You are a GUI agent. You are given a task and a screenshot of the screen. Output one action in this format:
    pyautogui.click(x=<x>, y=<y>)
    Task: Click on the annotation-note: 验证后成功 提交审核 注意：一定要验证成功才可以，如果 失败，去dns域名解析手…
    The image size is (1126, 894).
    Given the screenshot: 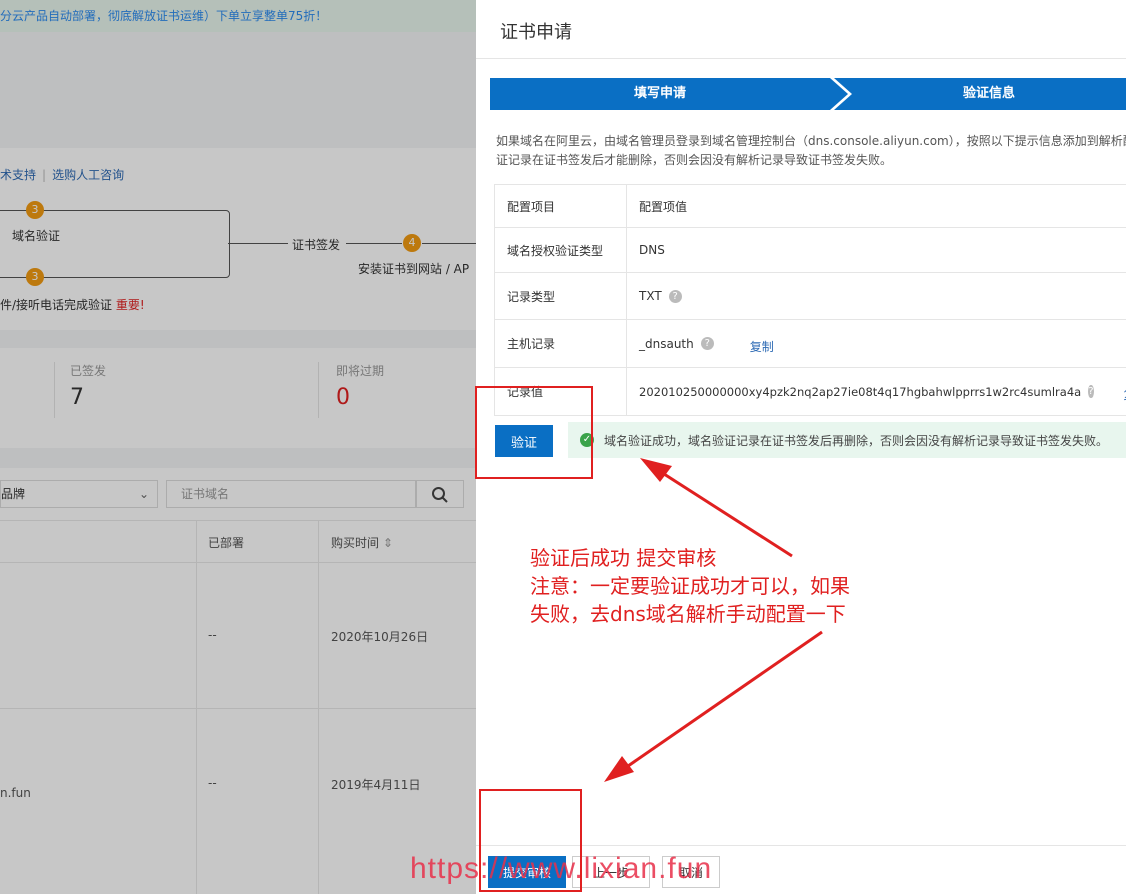 What is the action you would take?
    pyautogui.click(x=690, y=586)
    